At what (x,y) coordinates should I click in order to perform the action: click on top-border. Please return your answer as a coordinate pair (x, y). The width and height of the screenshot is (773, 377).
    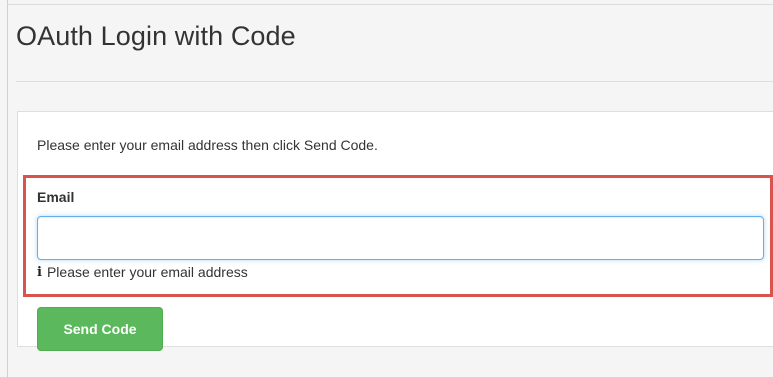
    Looking at the image, I should click on (390, 4).